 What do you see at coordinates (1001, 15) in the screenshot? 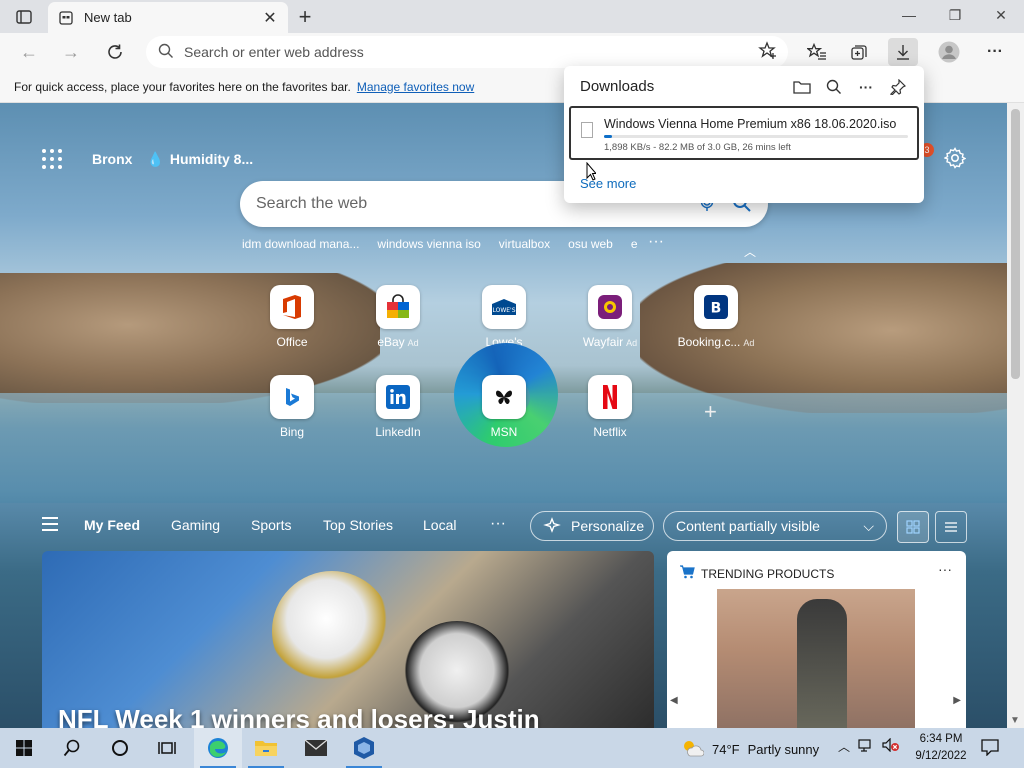
I see `close-window-icon: ✕` at bounding box center [1001, 15].